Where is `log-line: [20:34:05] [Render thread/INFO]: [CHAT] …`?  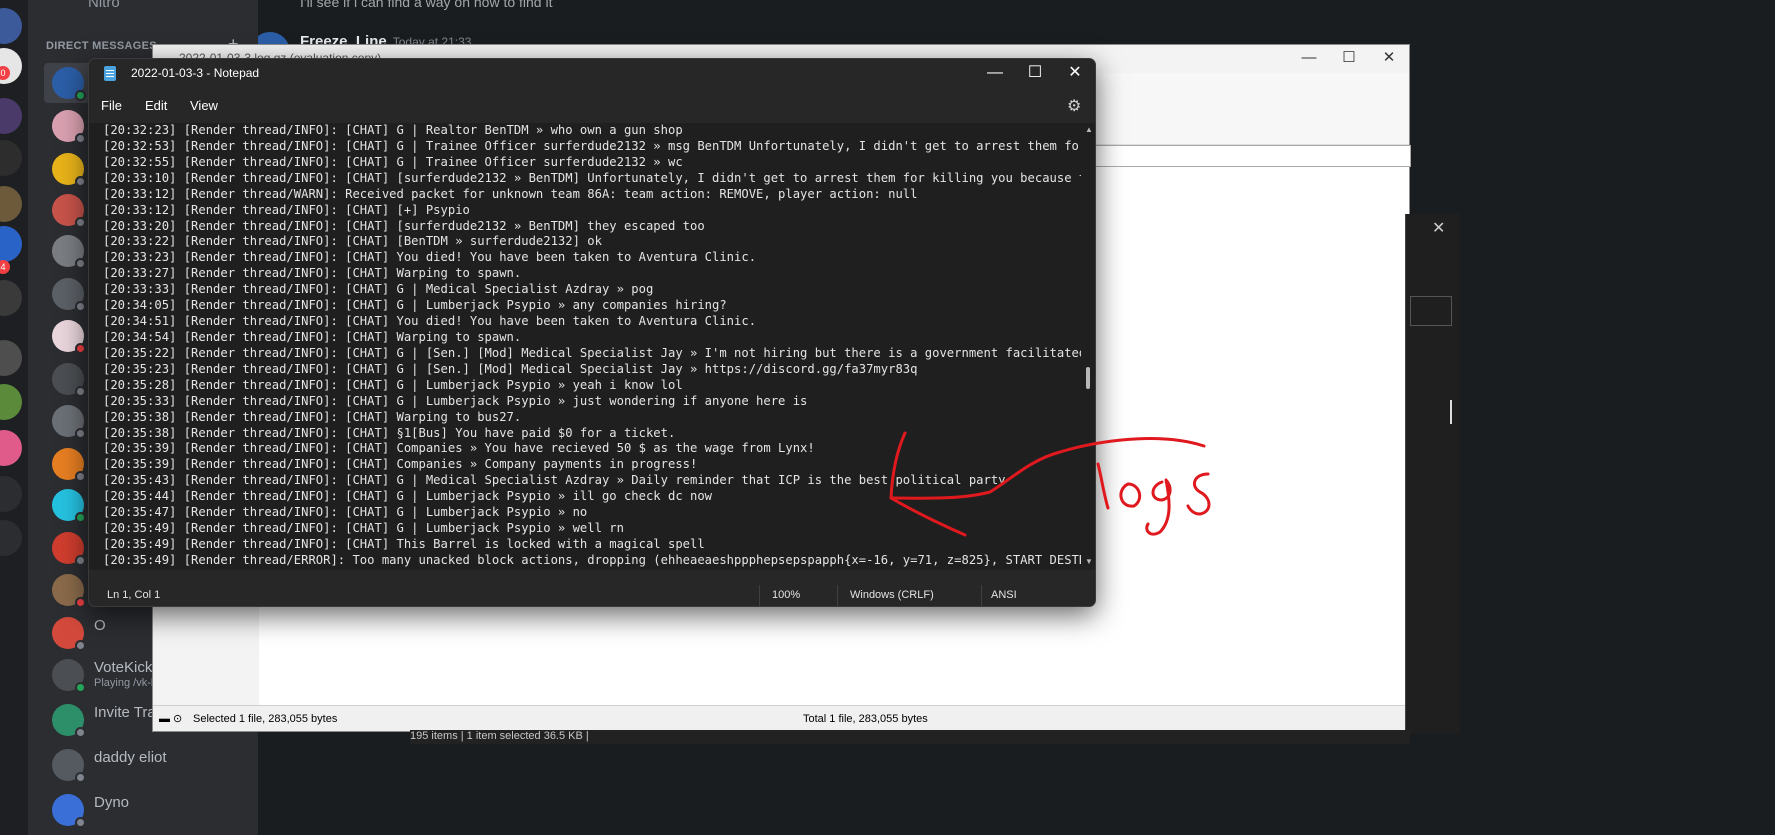
log-line: [20:34:05] [Render thread/INFO]: [CHAT] … is located at coordinates (415, 305).